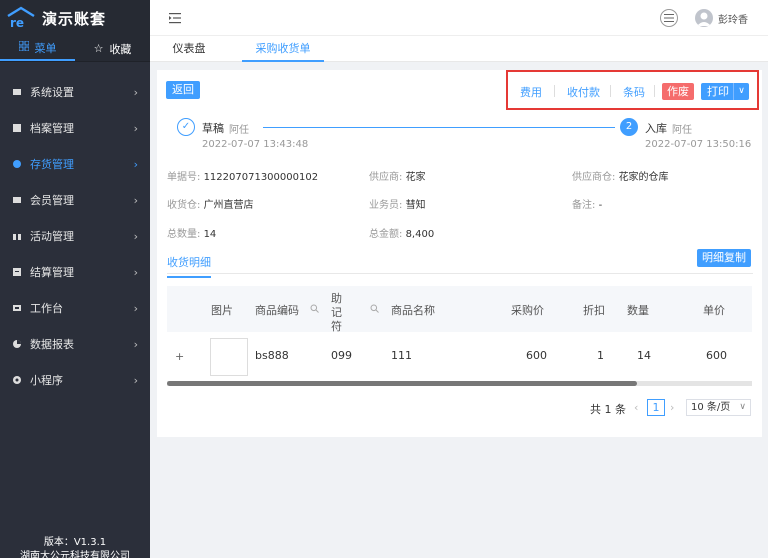 The image size is (768, 558). Describe the element at coordinates (272, 355) in the screenshot. I see `cell-code: bs888` at that location.